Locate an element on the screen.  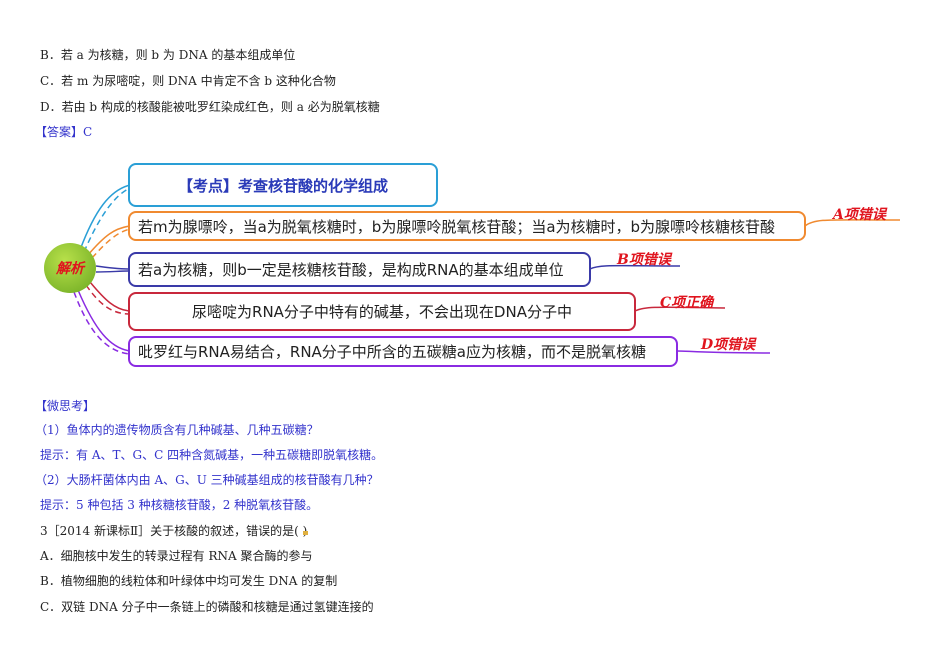
answer-blank-mark is located at coordinates (305, 533).